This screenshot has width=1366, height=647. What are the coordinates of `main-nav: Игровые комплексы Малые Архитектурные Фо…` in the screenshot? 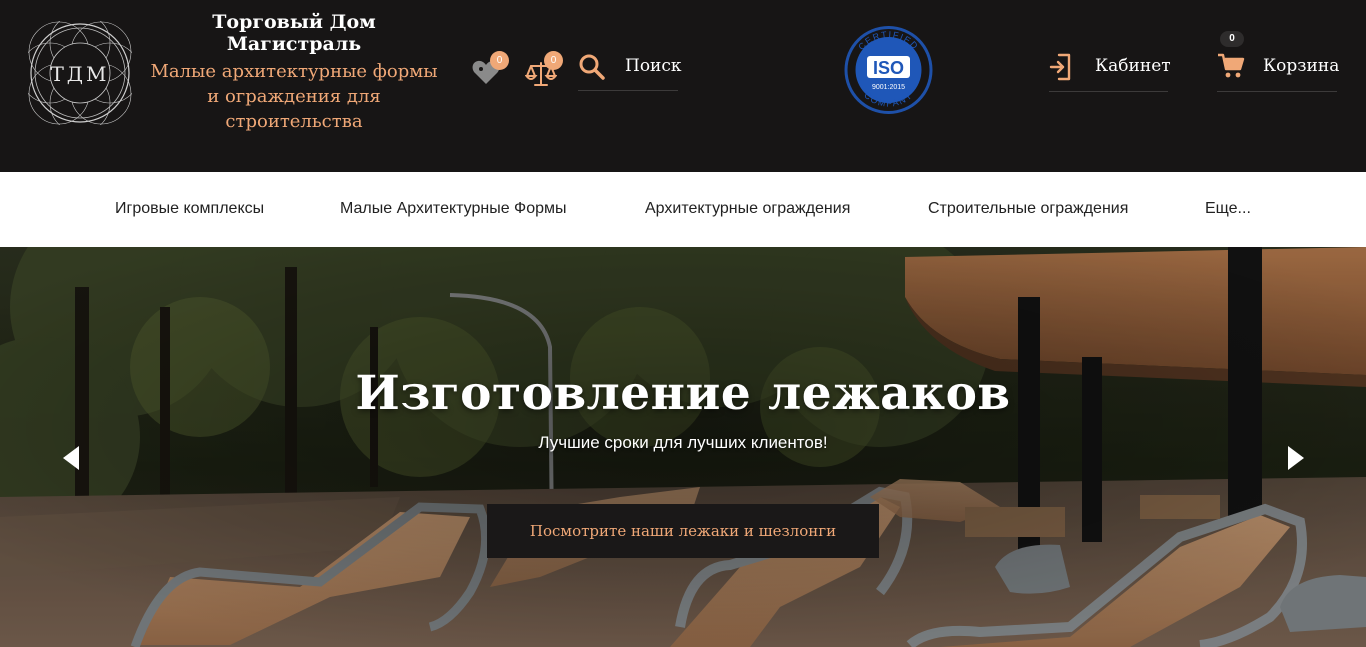 It's located at (683, 209).